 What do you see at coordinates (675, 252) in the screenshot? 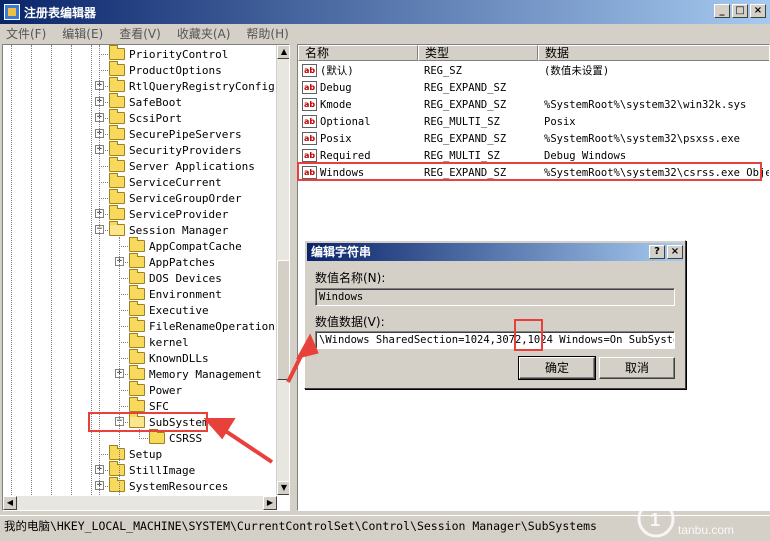
I see `dialog-close-button: ×` at bounding box center [675, 252].